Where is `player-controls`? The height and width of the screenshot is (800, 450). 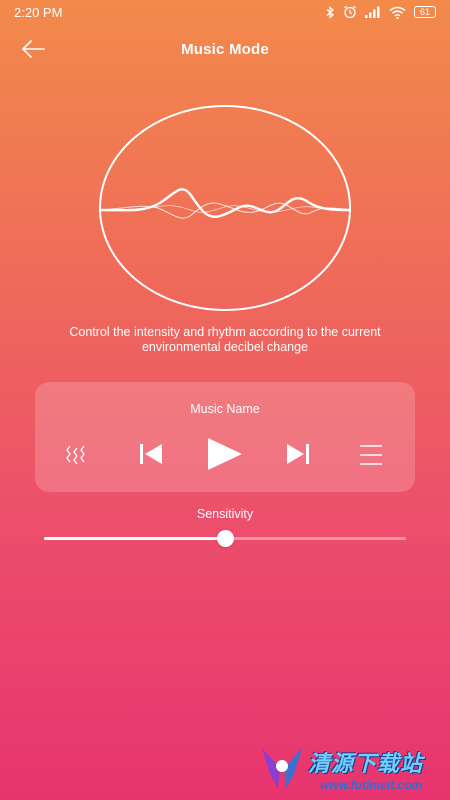 player-controls is located at coordinates (225, 454).